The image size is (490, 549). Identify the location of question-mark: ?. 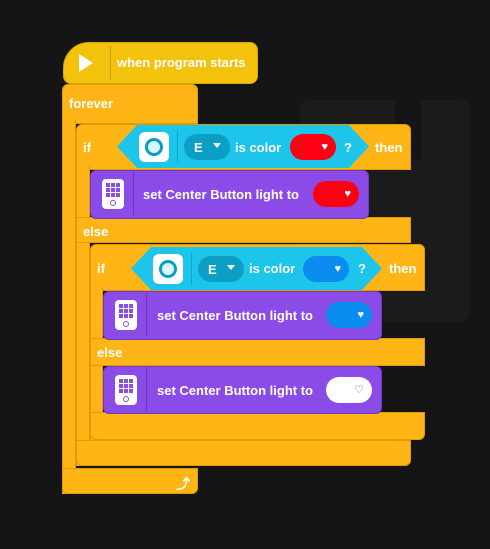
(348, 147).